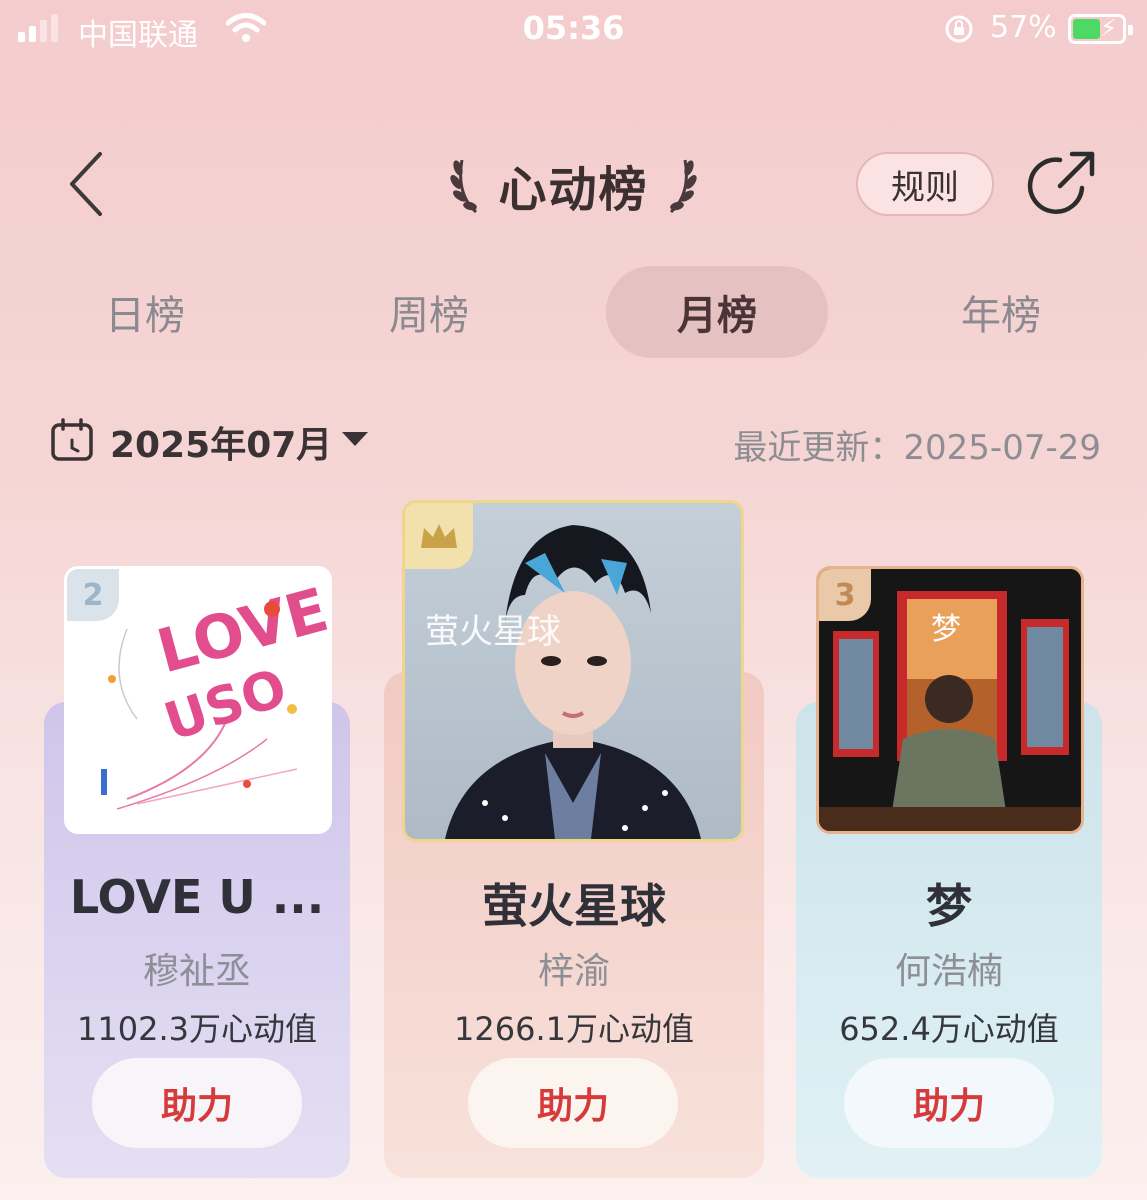 This screenshot has width=1147, height=1200. What do you see at coordinates (925, 184) in the screenshot?
I see `rules-button: 规则` at bounding box center [925, 184].